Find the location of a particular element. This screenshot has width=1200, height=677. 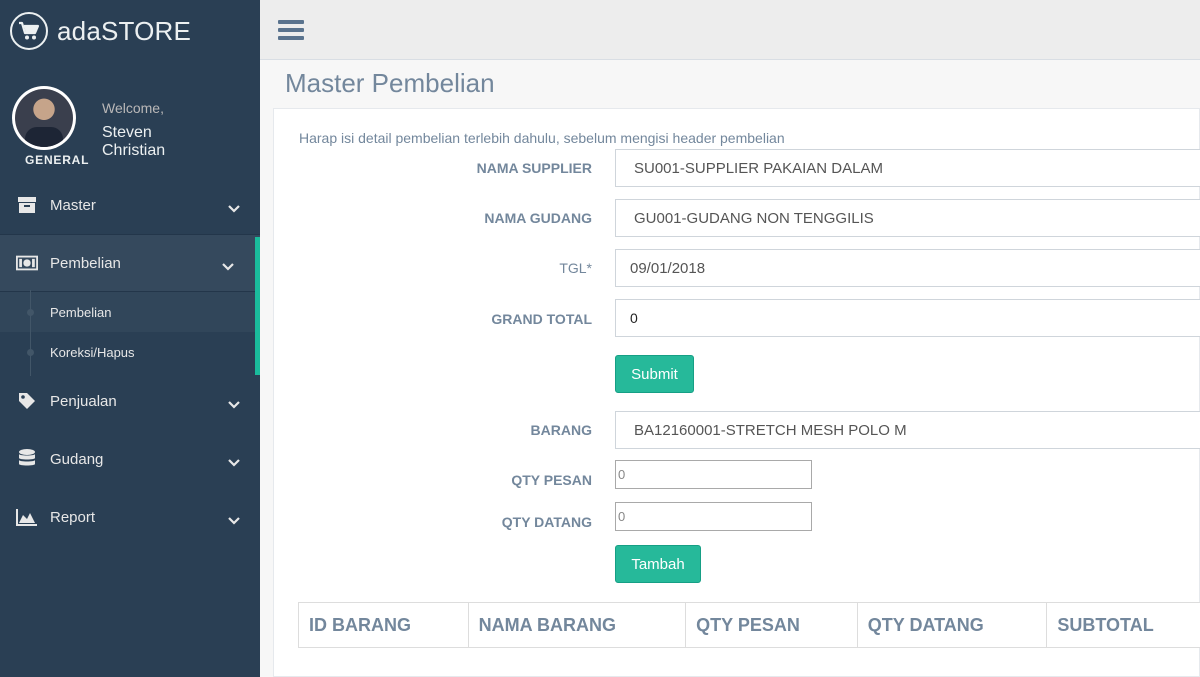

sidebar-item-label: Report is located at coordinates (73, 517).